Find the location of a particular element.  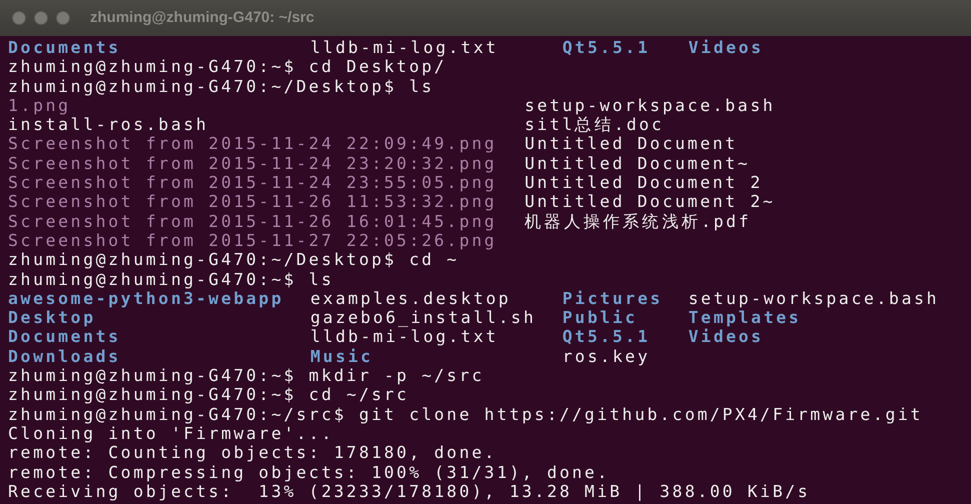

directory-name: Templates is located at coordinates (745, 318).